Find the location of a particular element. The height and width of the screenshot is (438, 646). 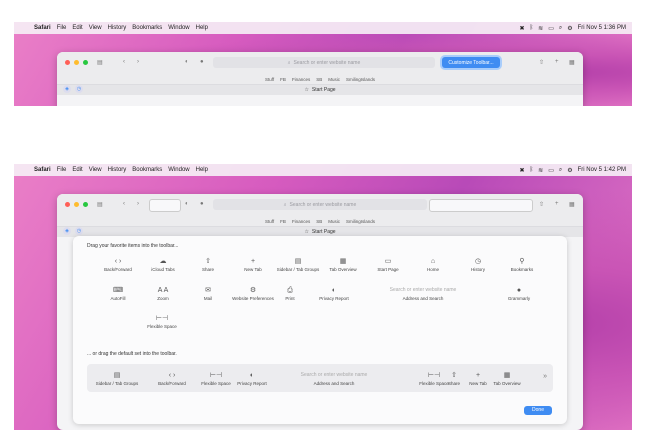

toolbar-item-autofill: ⌨ AutoFill is located at coordinates (118, 293).